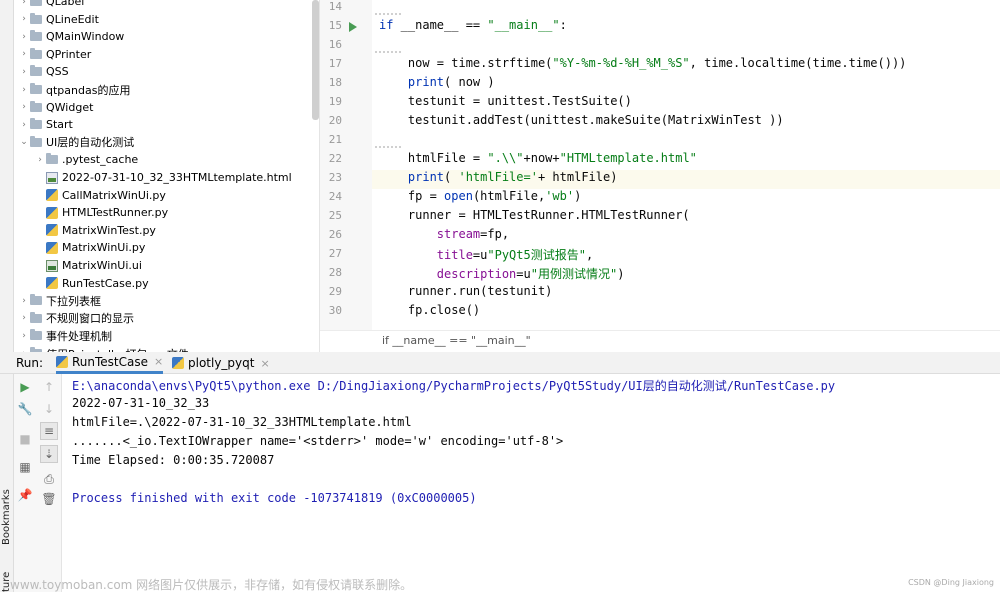 The height and width of the screenshot is (593, 1000). Describe the element at coordinates (389, 52) in the screenshot. I see `whitespace-marker` at that location.